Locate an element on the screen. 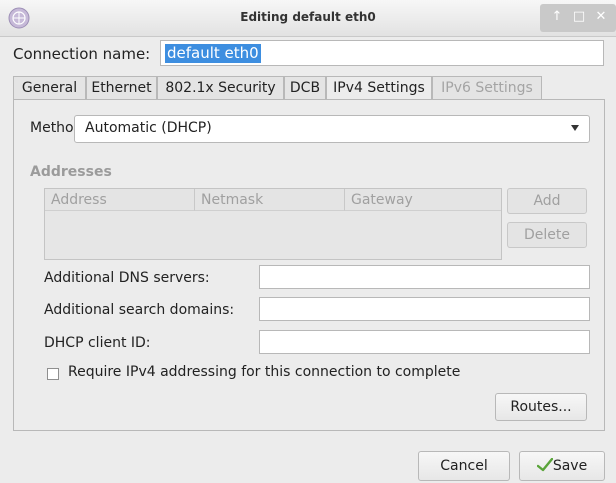 The width and height of the screenshot is (616, 483). title-bar: Editing default eth0 ↑ □ ✕ is located at coordinates (308, 18).